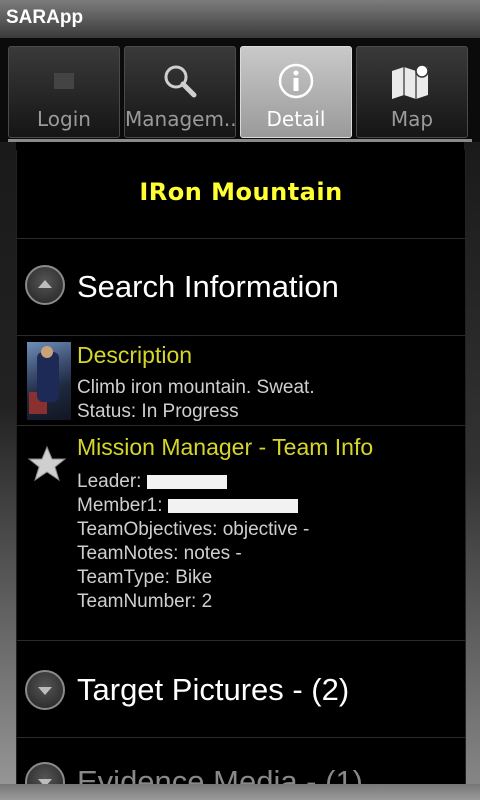 This screenshot has width=480, height=800. I want to click on login-icon, so click(64, 83).